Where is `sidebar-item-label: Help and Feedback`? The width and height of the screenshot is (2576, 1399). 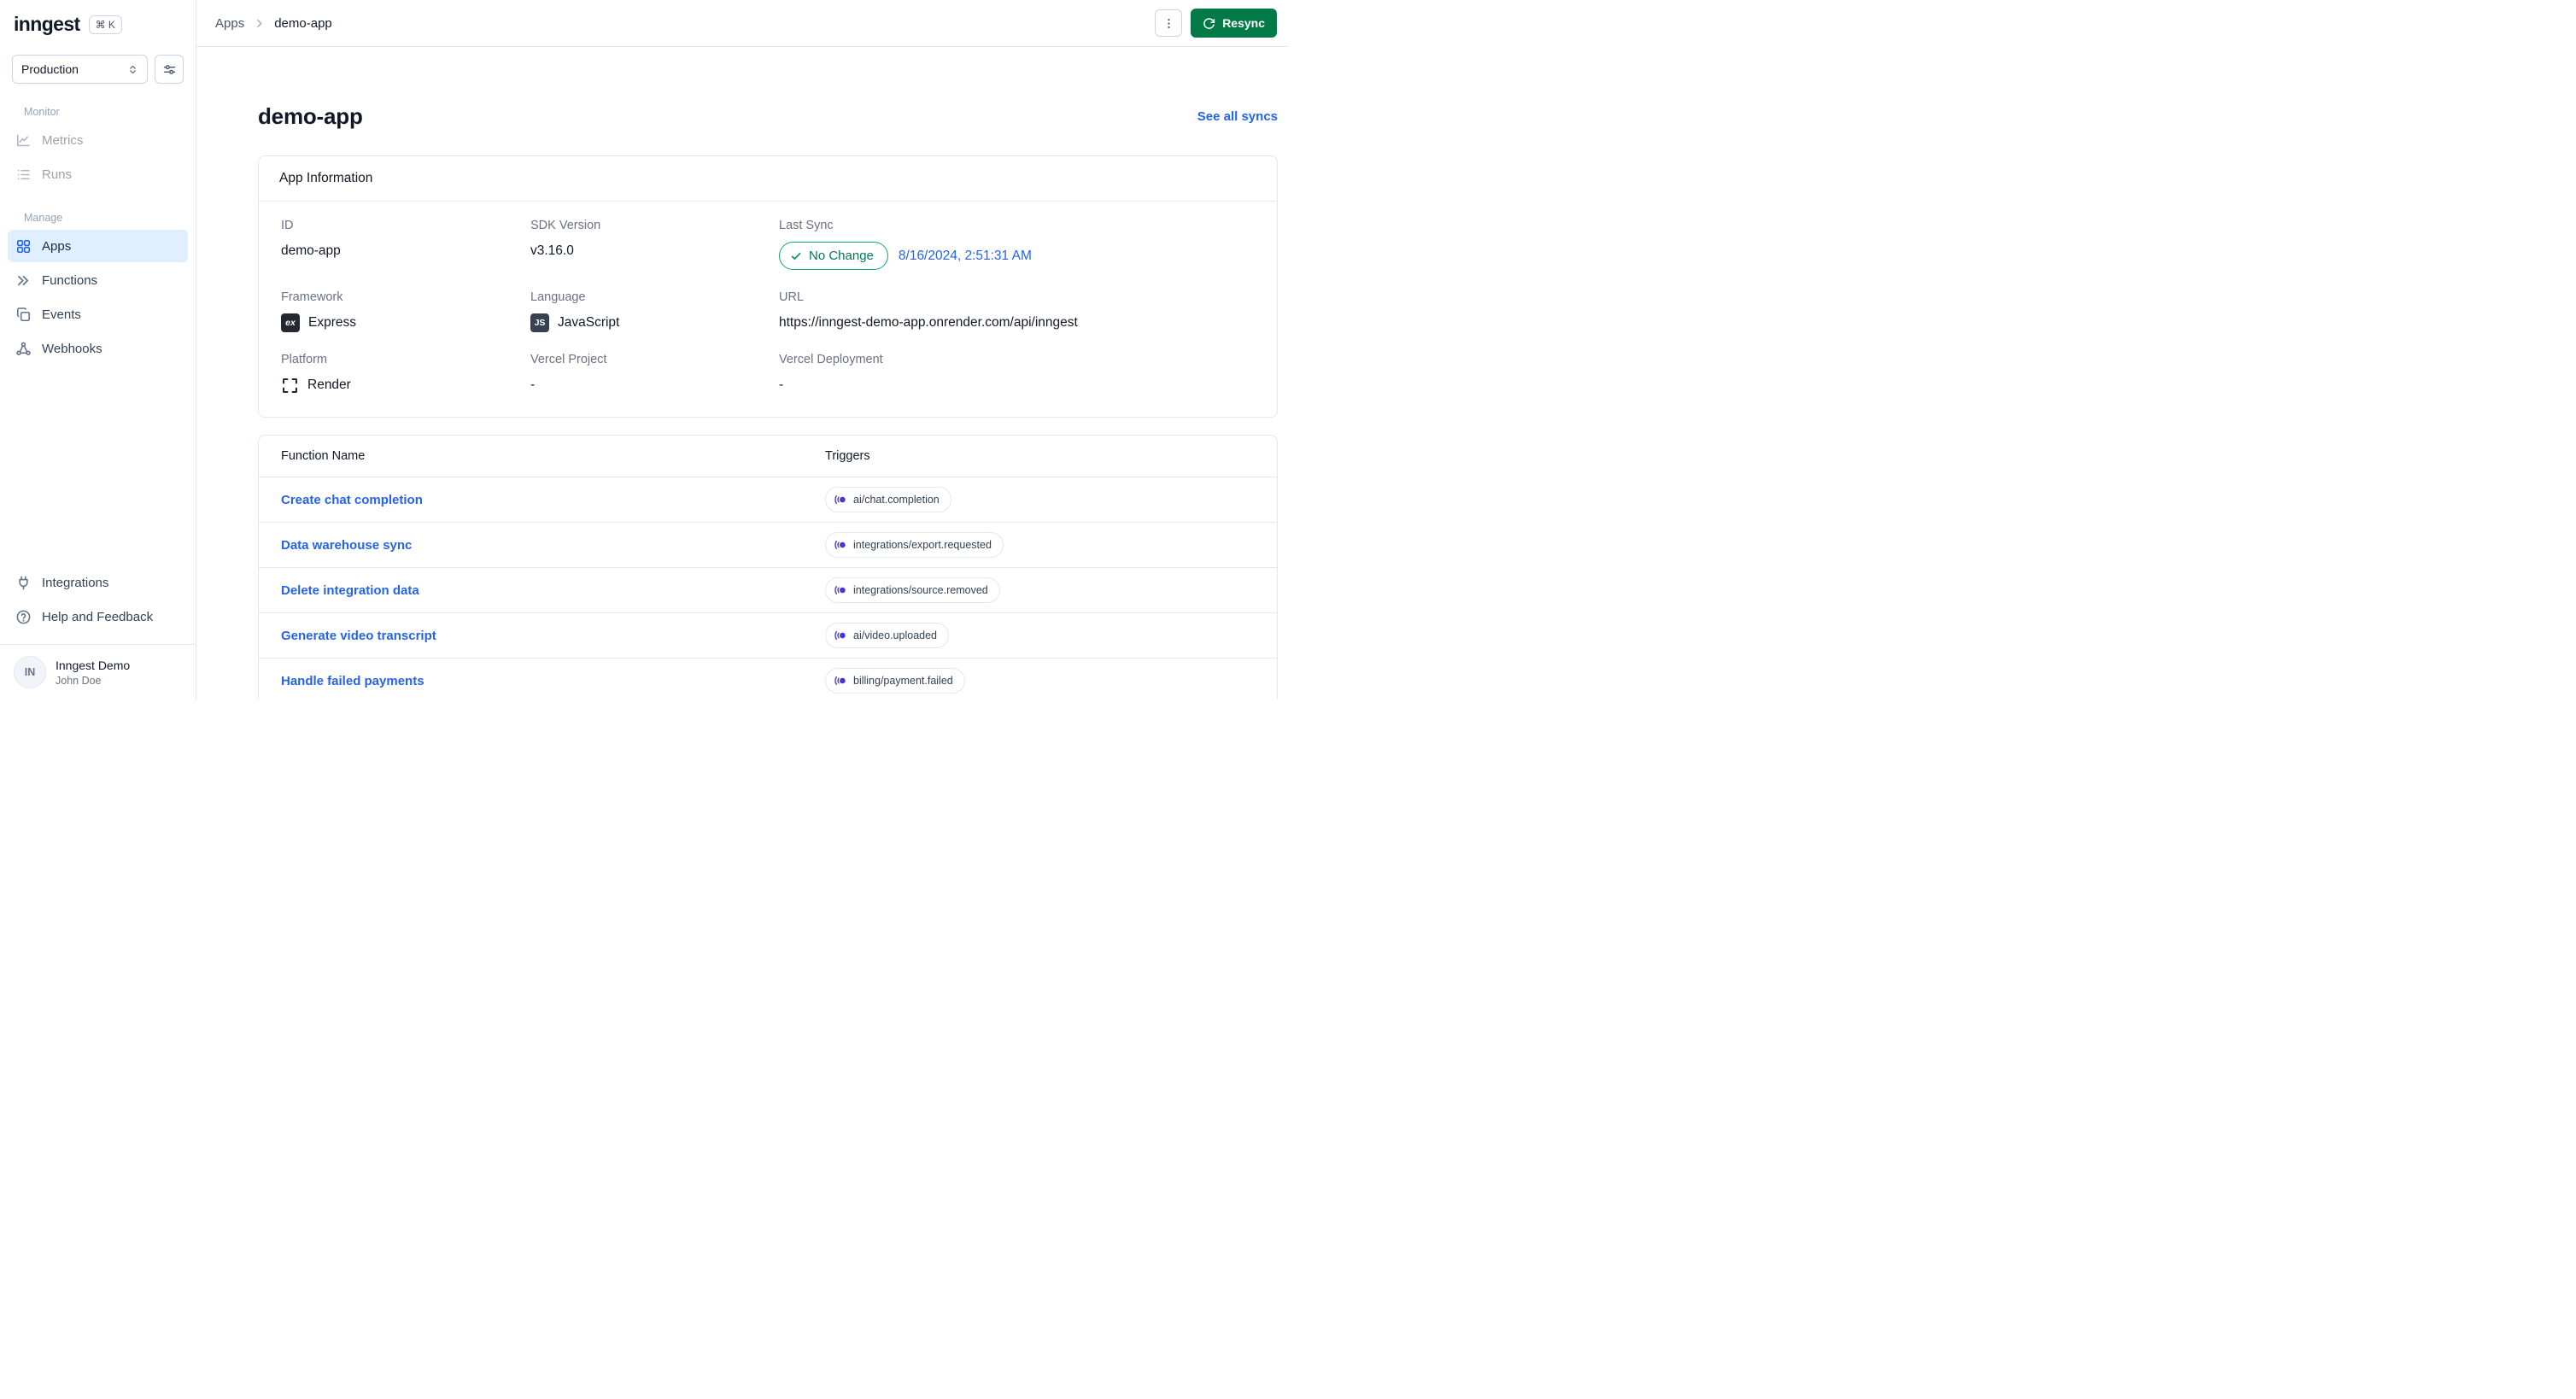
sidebar-item-label: Help and Feedback is located at coordinates (98, 616).